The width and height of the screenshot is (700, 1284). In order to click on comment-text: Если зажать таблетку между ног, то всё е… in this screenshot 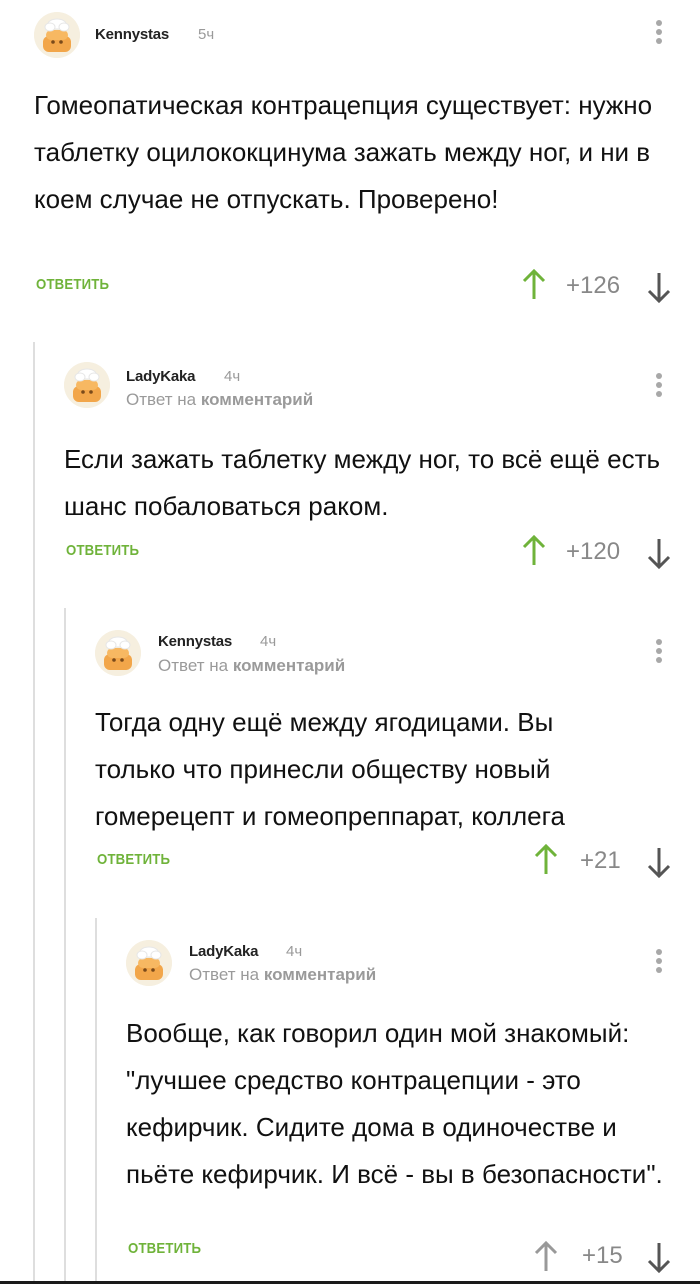, I will do `click(362, 482)`.